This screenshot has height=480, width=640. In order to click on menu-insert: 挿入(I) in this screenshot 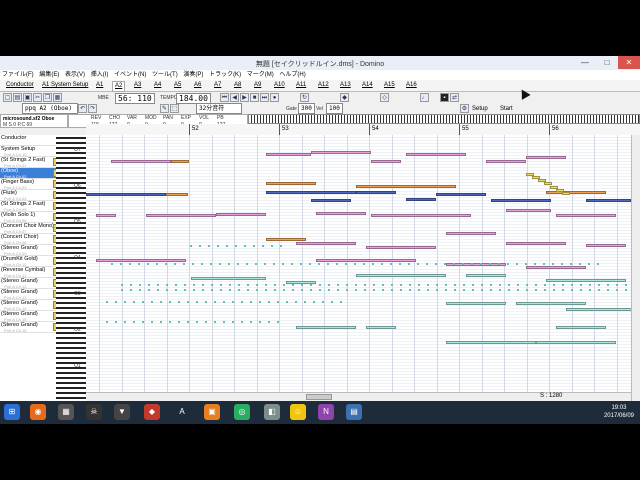, I will do `click(100, 75)`.